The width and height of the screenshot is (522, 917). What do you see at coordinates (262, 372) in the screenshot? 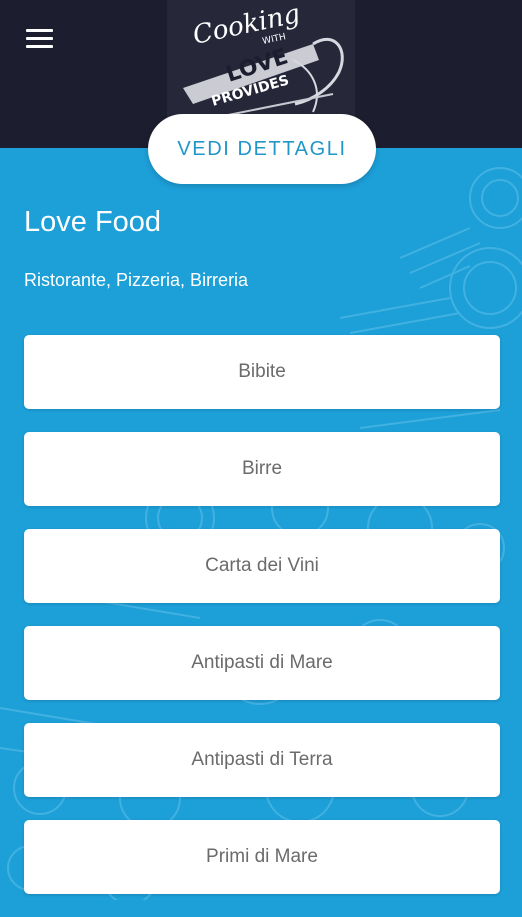
I see `menu-item-bibite: Bibite` at bounding box center [262, 372].